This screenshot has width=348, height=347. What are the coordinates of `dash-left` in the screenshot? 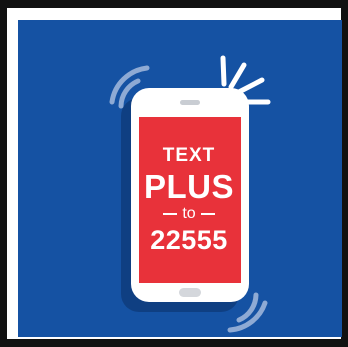 It's located at (170, 214).